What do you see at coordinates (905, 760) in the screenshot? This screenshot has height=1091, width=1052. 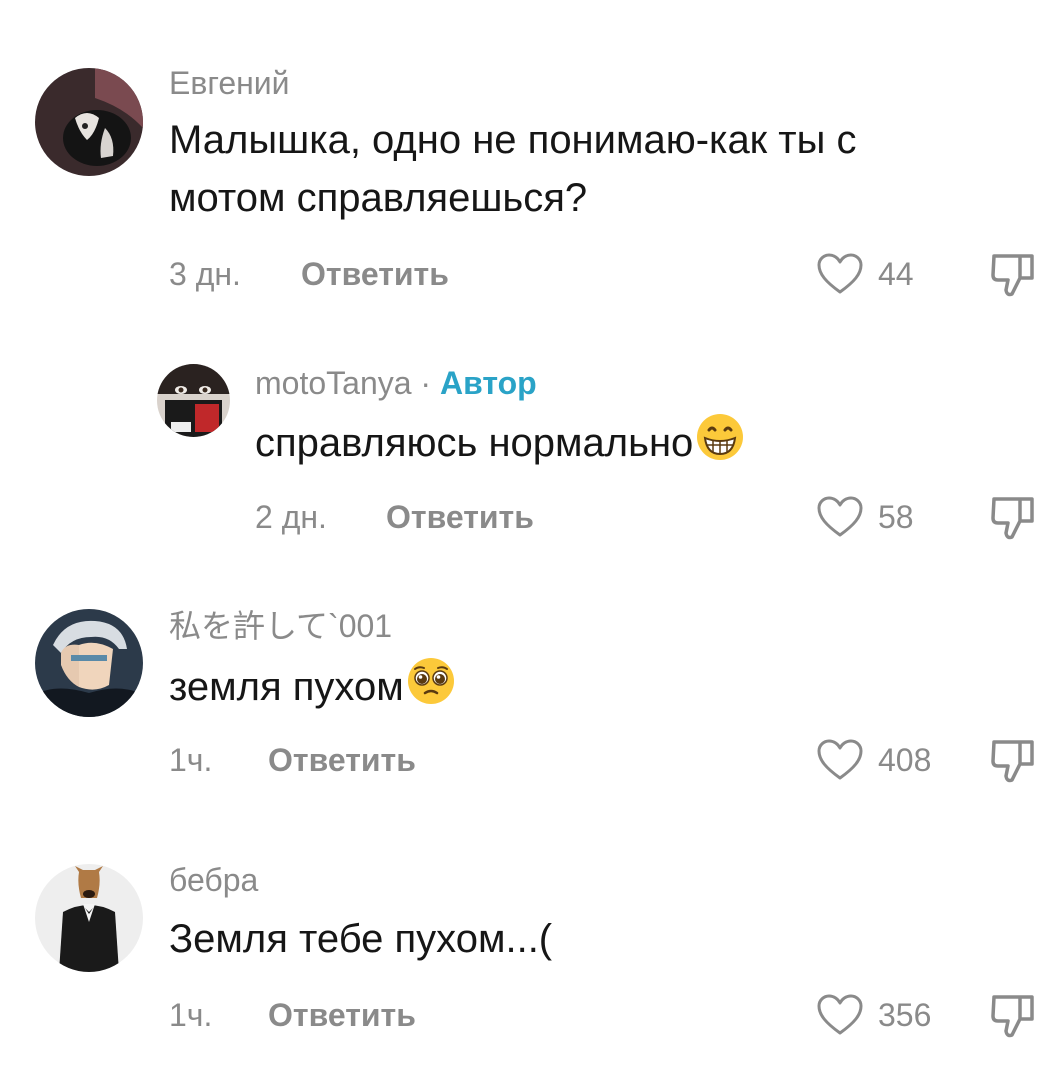 I see `like-count: 408` at bounding box center [905, 760].